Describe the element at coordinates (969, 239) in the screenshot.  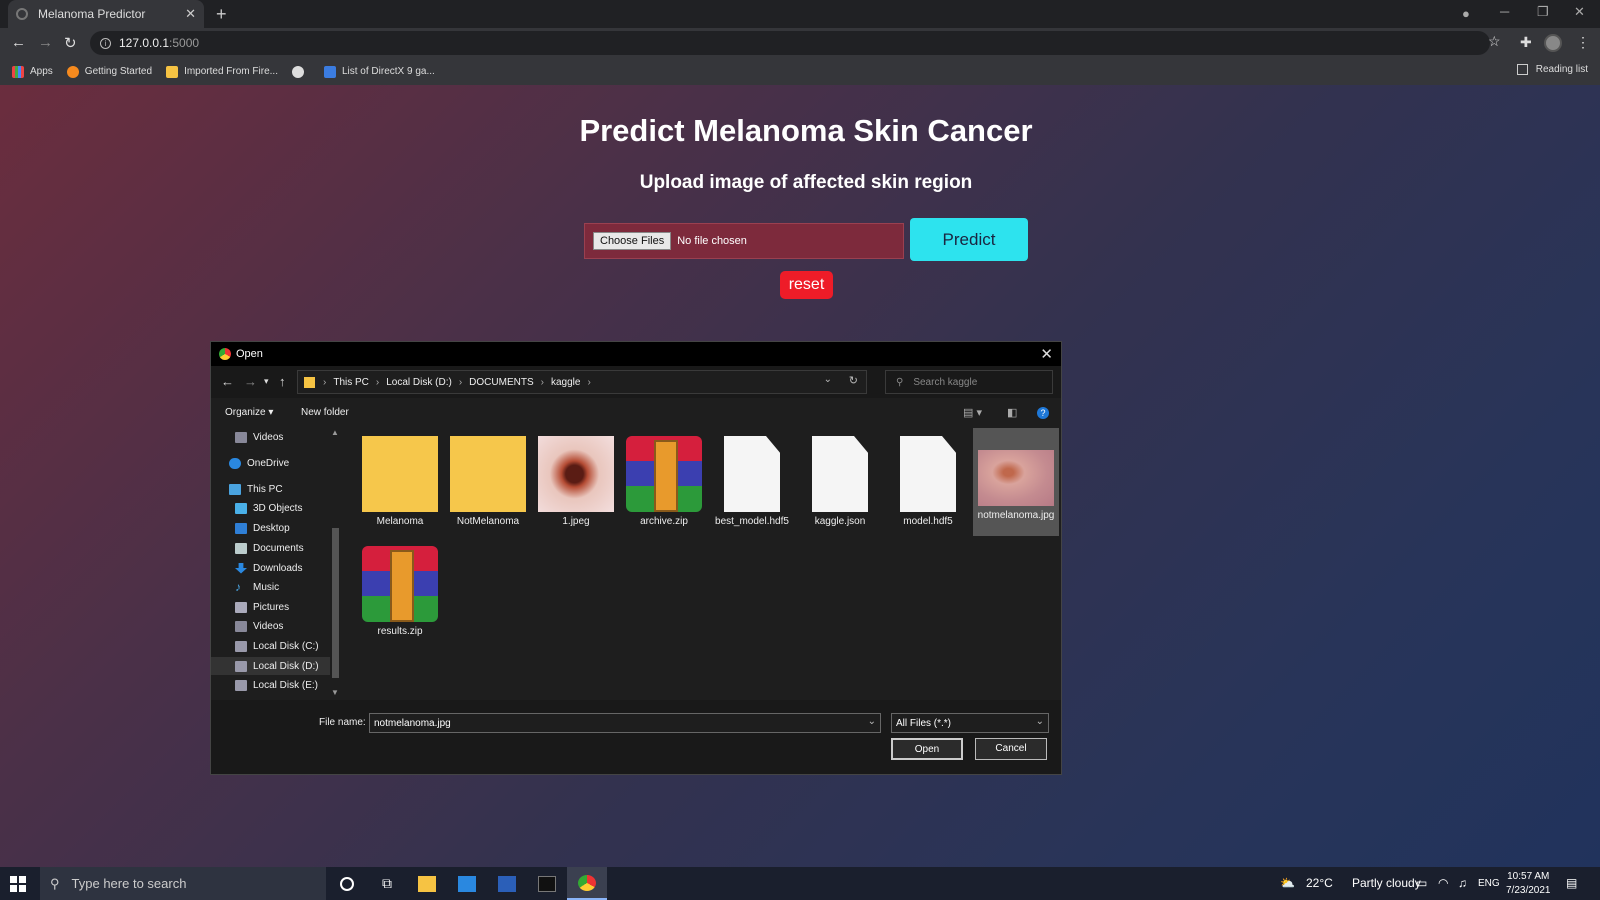
I see `predict-button: Predict` at that location.